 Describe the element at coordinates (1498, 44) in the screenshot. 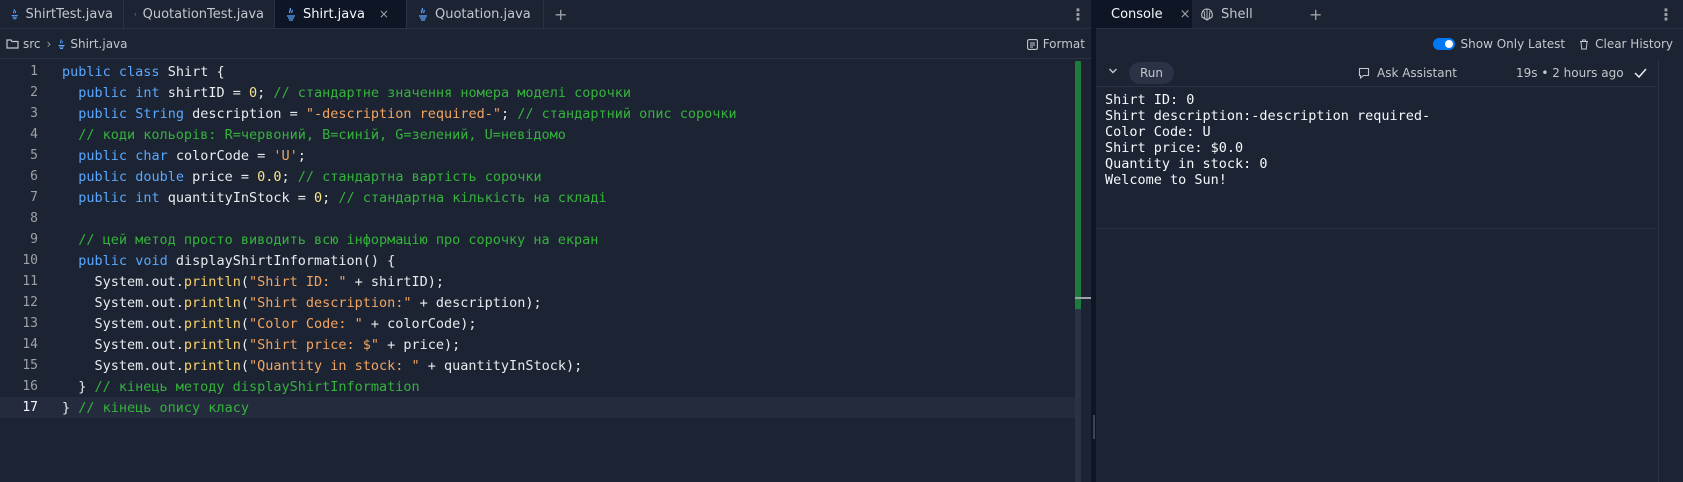

I see `show-only-latest-toggle: Show Only Latest` at that location.